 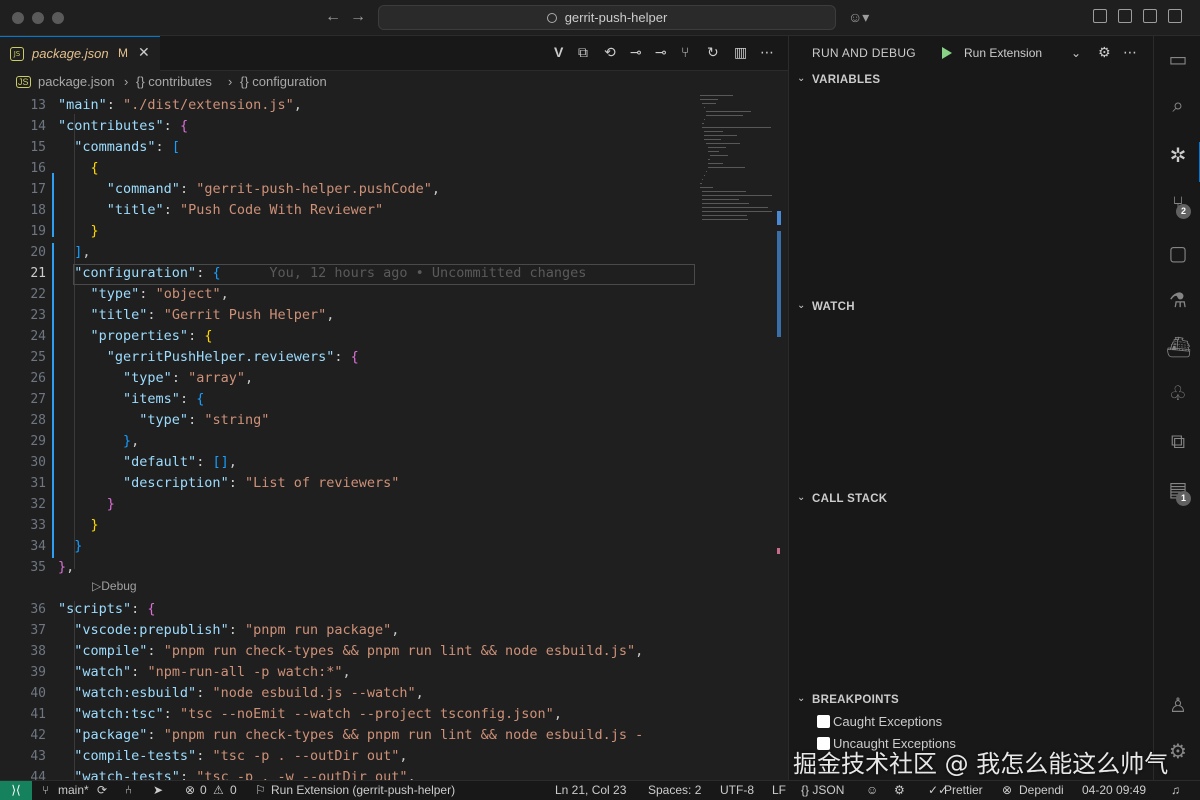 I want to click on error-count: 0, so click(x=203, y=790).